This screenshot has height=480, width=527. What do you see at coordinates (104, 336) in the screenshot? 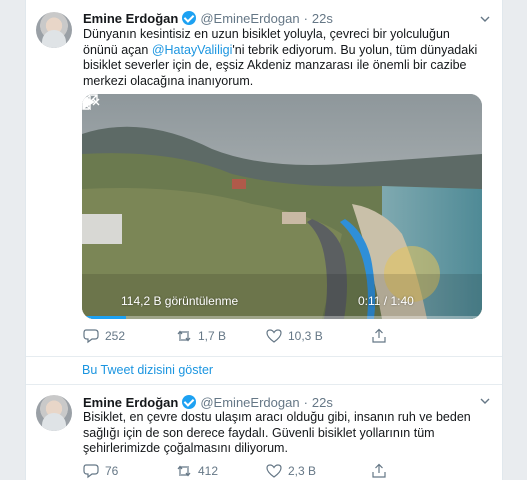
I see `reply-button: 252` at bounding box center [104, 336].